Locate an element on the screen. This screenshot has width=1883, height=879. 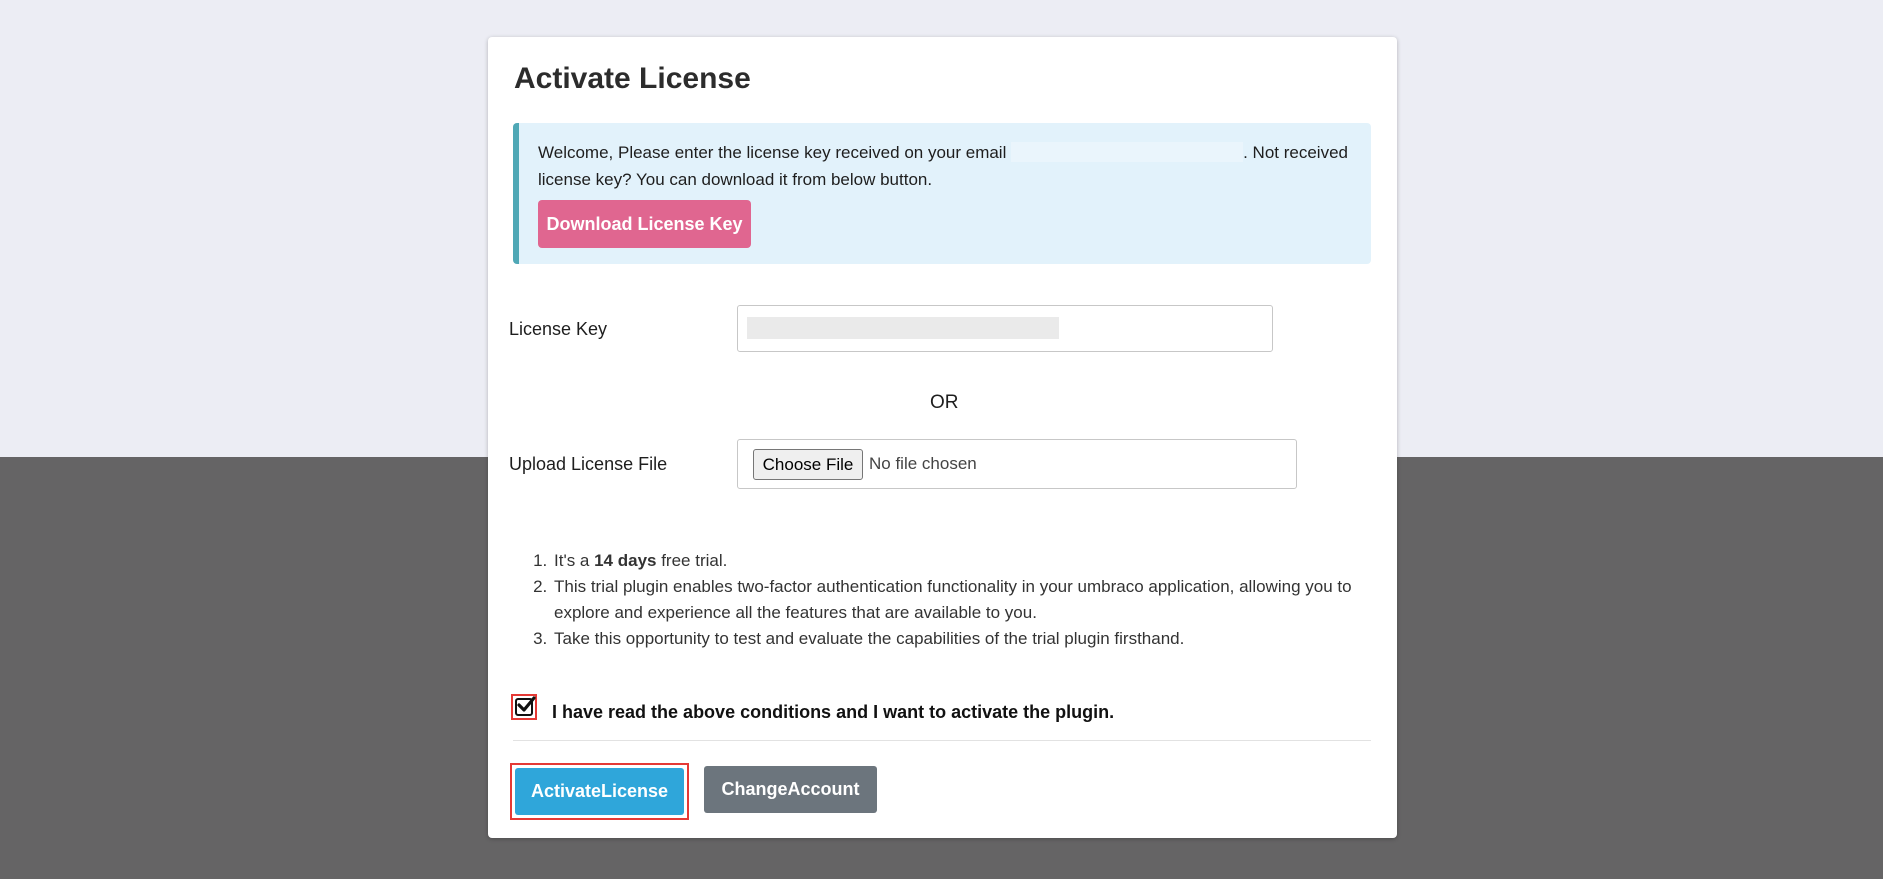
or-separator: OR is located at coordinates (944, 402).